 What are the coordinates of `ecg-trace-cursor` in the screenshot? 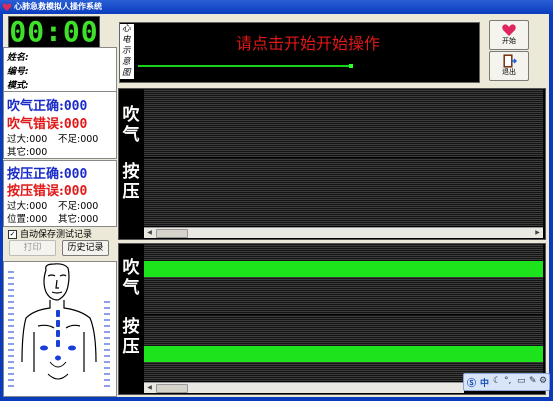 It's located at (351, 66).